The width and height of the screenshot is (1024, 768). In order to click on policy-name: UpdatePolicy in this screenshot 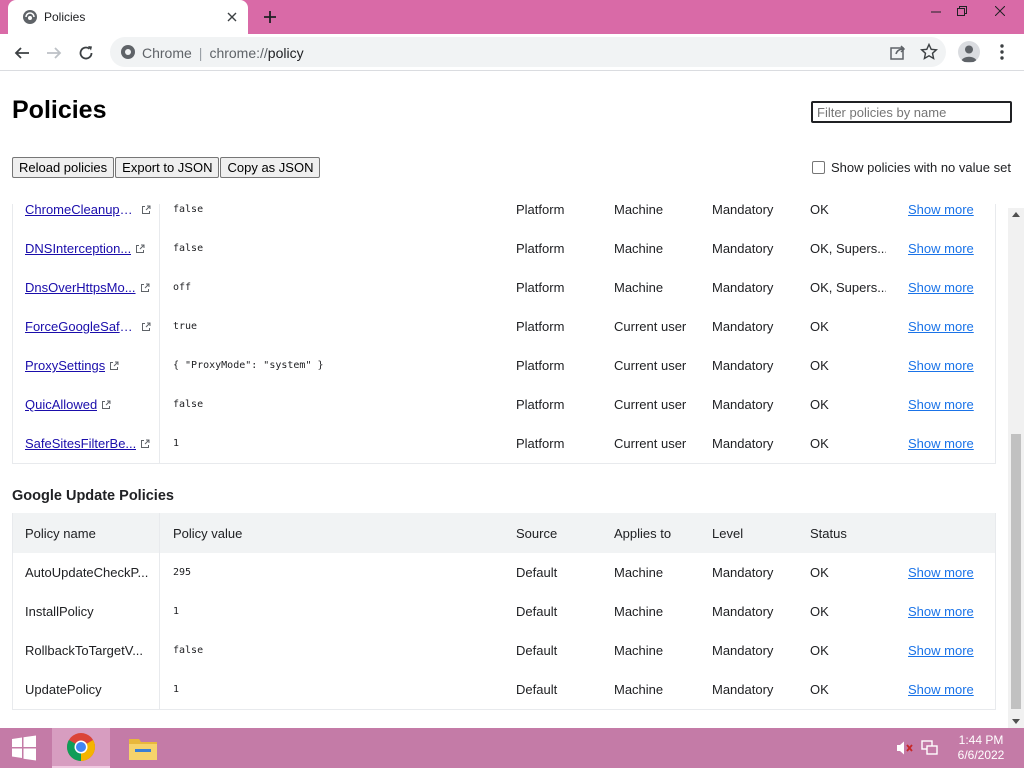, I will do `click(63, 689)`.